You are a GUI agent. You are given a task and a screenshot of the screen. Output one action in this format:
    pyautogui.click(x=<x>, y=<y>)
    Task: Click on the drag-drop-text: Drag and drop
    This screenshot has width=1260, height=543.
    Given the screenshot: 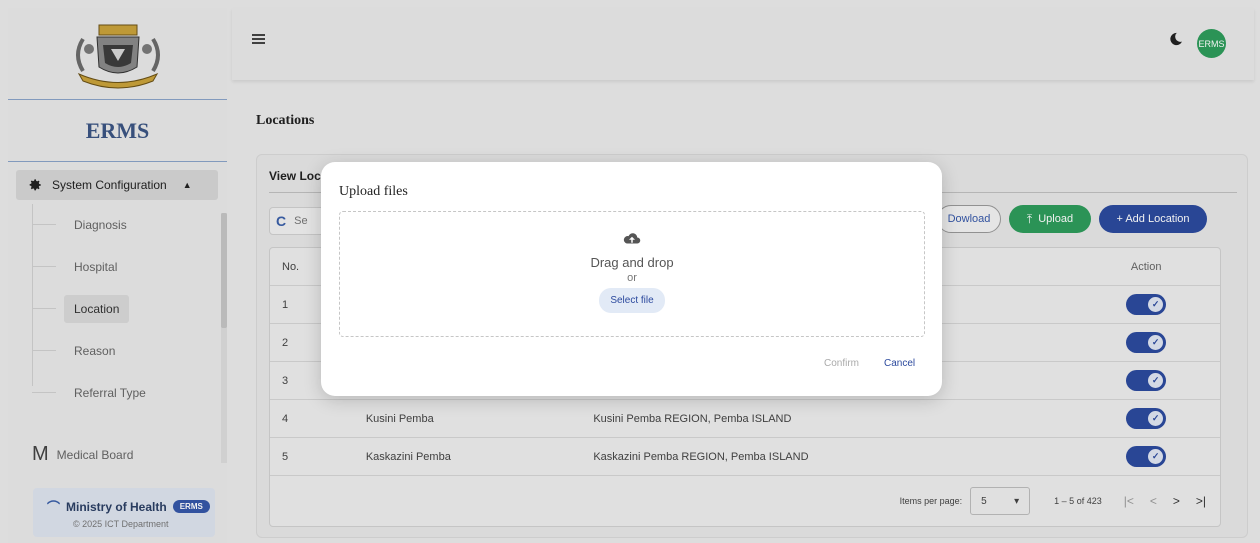 What is the action you would take?
    pyautogui.click(x=632, y=262)
    